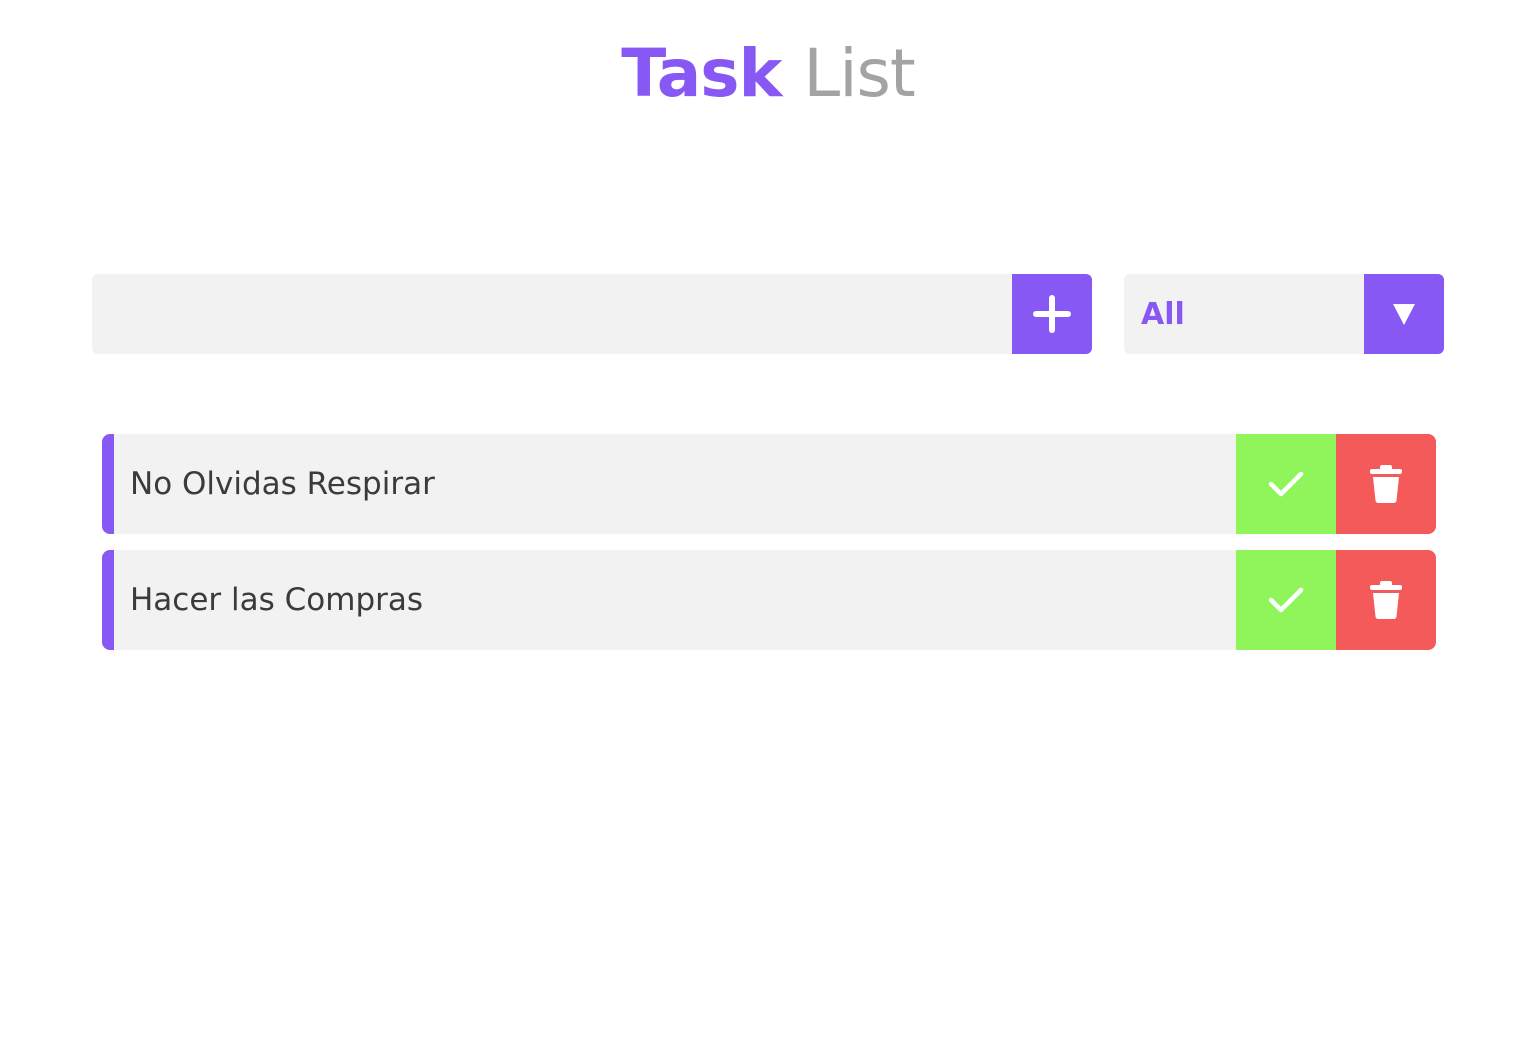 This screenshot has height=1050, width=1536. Describe the element at coordinates (282, 484) in the screenshot. I see `task-text: No Olvidas Respirar` at that location.